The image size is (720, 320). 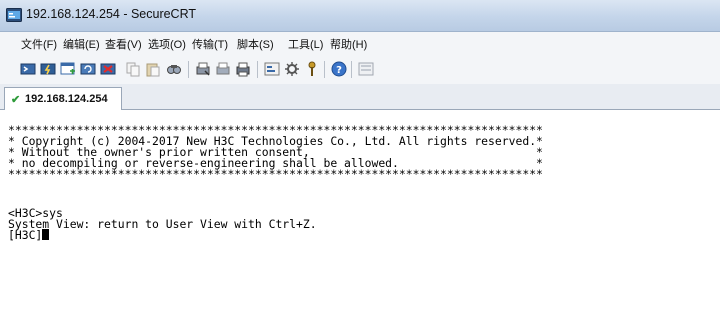 What do you see at coordinates (292, 69) in the screenshot?
I see `global-options-icon` at bounding box center [292, 69].